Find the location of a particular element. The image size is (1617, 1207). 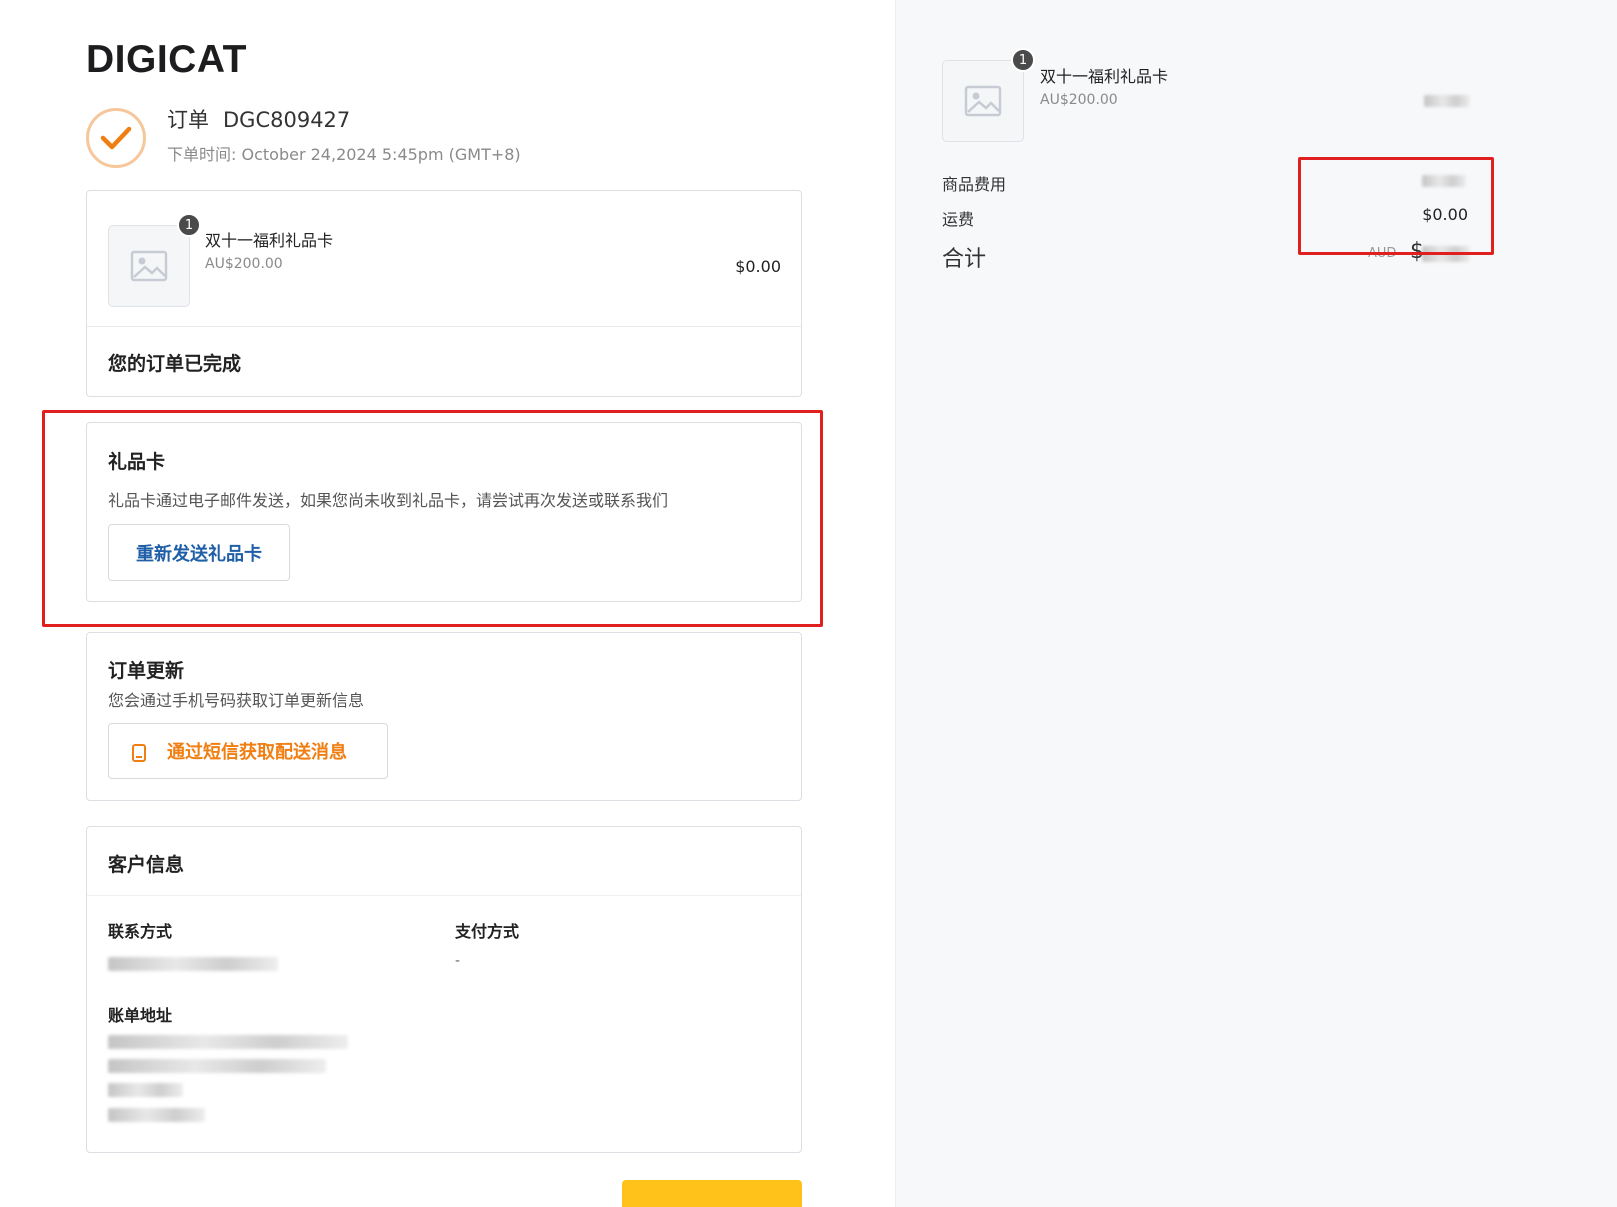

summary-product-thumbnail is located at coordinates (983, 101).